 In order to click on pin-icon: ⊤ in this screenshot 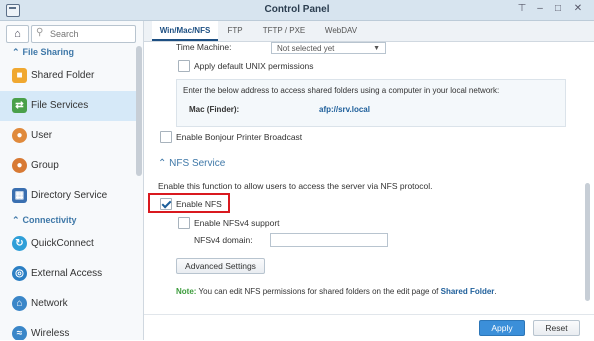, I will do `click(522, 8)`.